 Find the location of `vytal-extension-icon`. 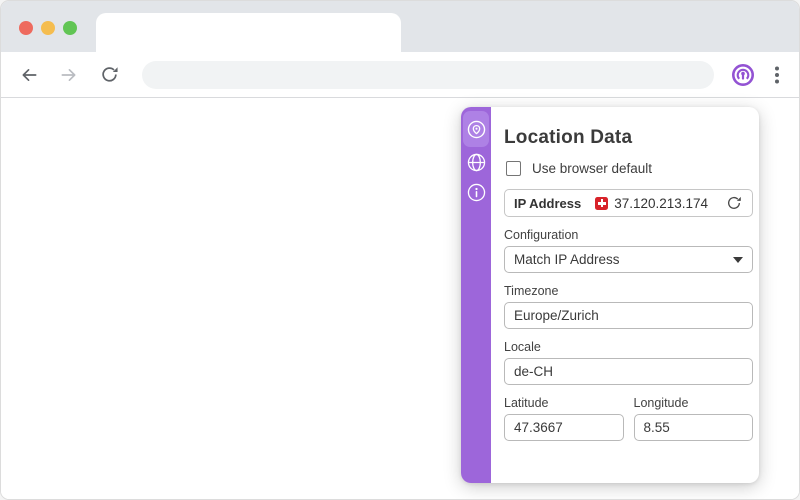

vytal-extension-icon is located at coordinates (743, 74).